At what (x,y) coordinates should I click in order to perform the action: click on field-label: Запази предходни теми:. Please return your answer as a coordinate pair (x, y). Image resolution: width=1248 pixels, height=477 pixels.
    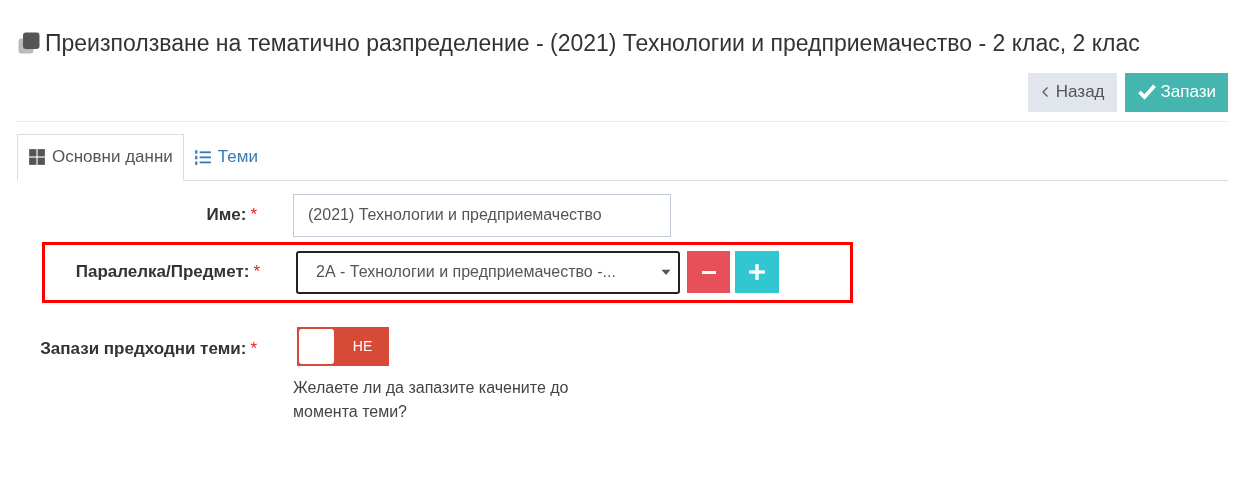
    Looking at the image, I should click on (143, 348).